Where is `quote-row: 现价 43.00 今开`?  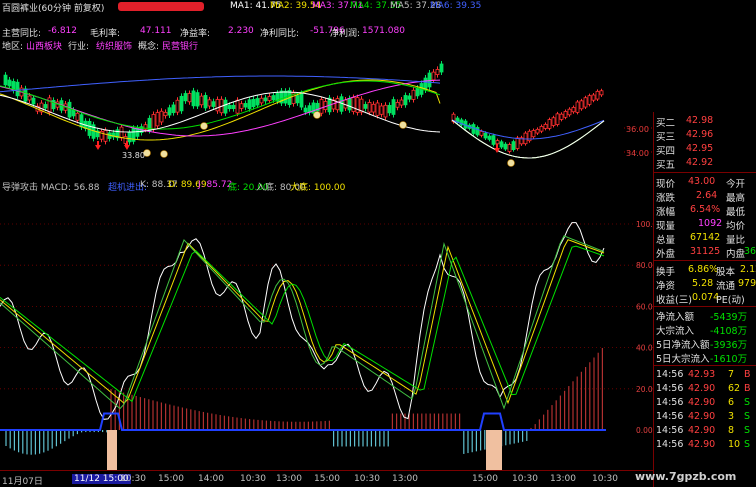
quote-row: 现价 43.00 今开 is located at coordinates (705, 182).